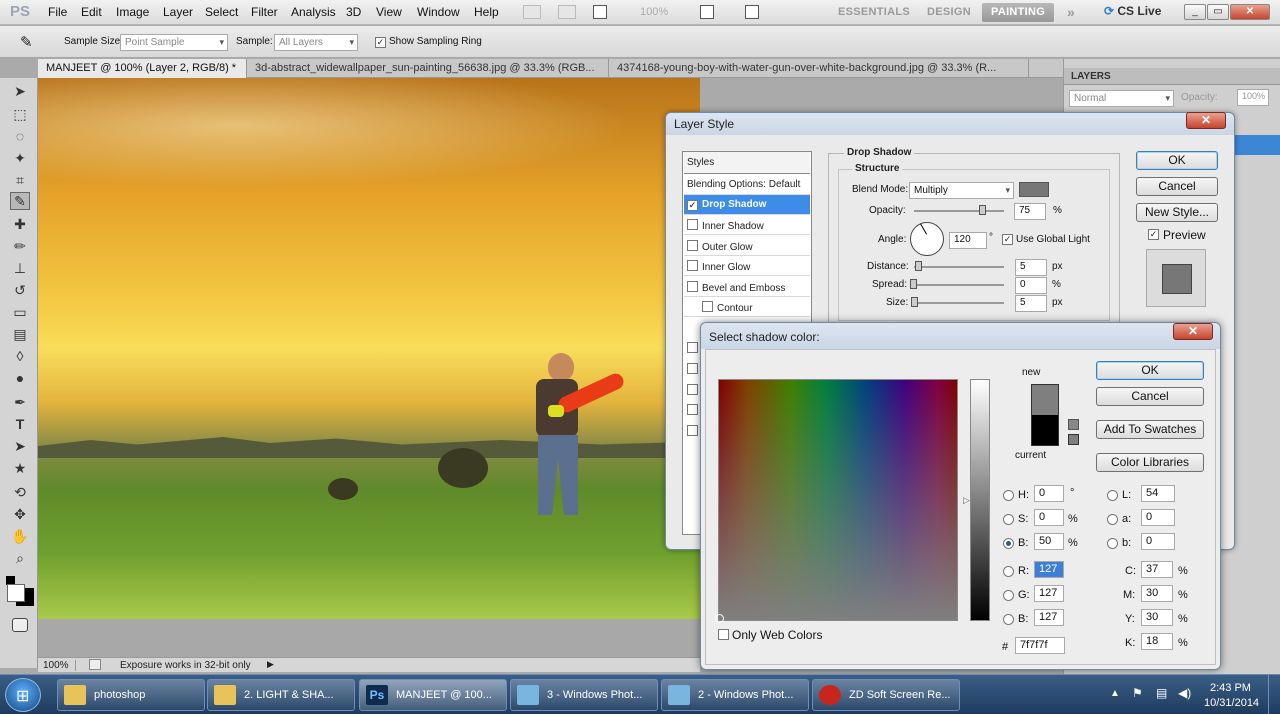 The image size is (1280, 714). I want to click on eyedropper-icon: ✎, so click(26, 42).